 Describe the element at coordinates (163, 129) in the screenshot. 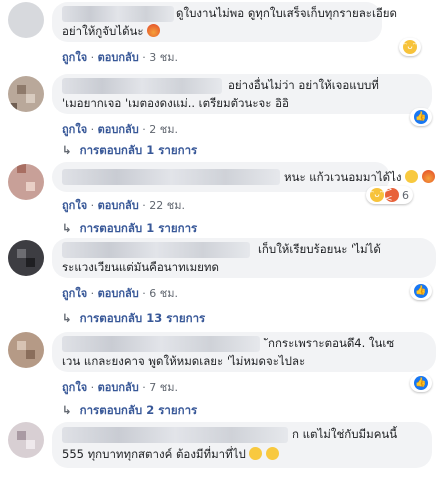

I see `timestamp: 2 ชม.` at that location.